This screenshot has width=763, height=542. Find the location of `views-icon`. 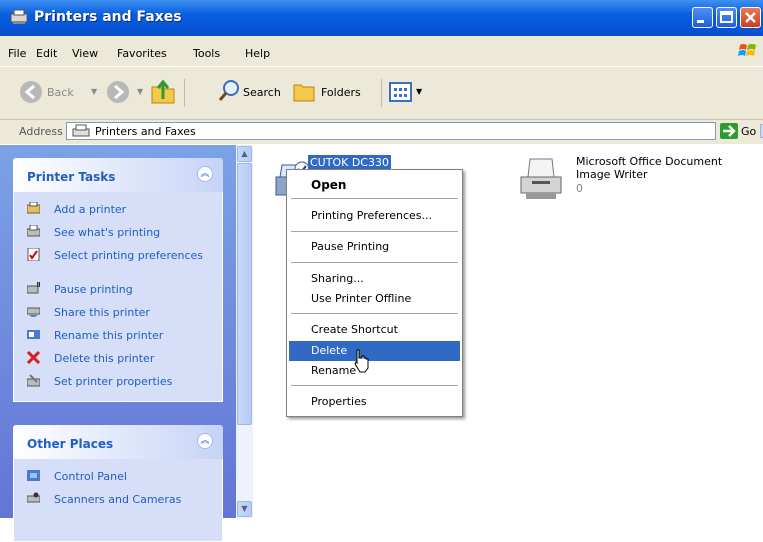

views-icon is located at coordinates (401, 92).